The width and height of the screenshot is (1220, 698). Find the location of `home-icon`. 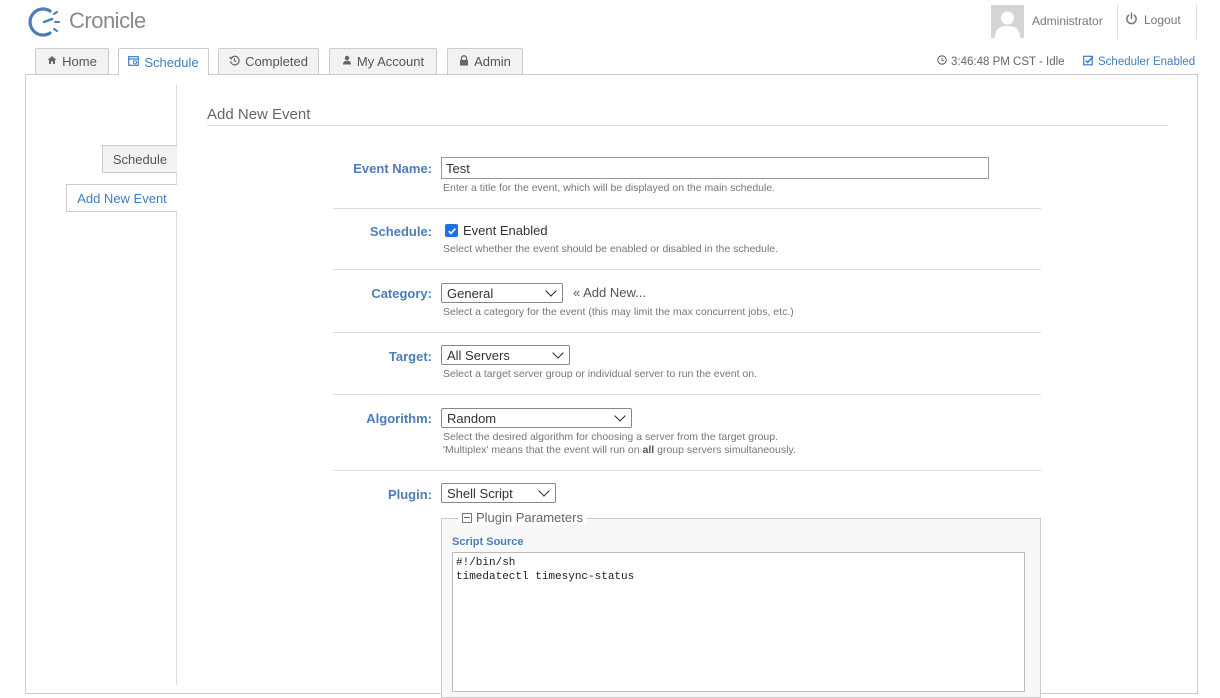

home-icon is located at coordinates (52, 61).